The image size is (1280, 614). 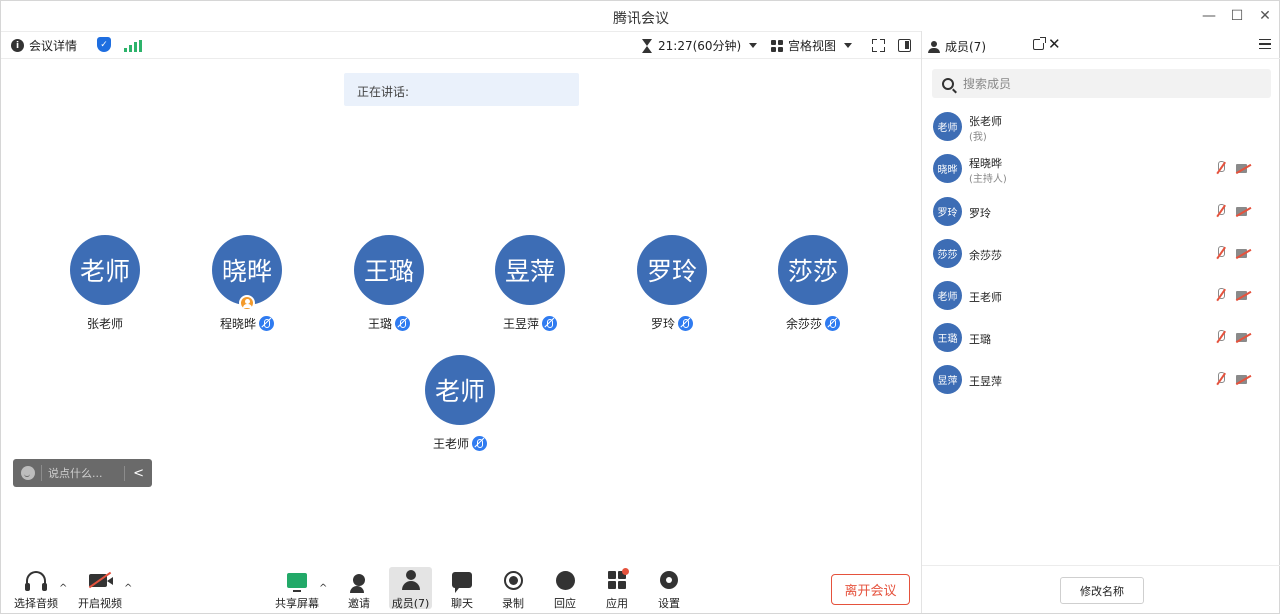 What do you see at coordinates (617, 589) in the screenshot?
I see `apps-button: 应用` at bounding box center [617, 589].